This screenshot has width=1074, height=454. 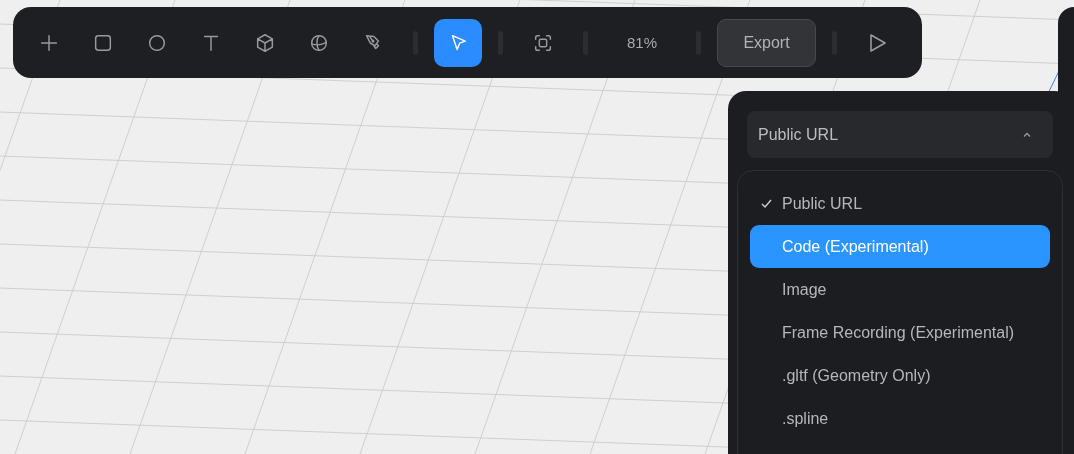 I want to click on format-option: Frame Recording (Experimental), so click(x=900, y=332).